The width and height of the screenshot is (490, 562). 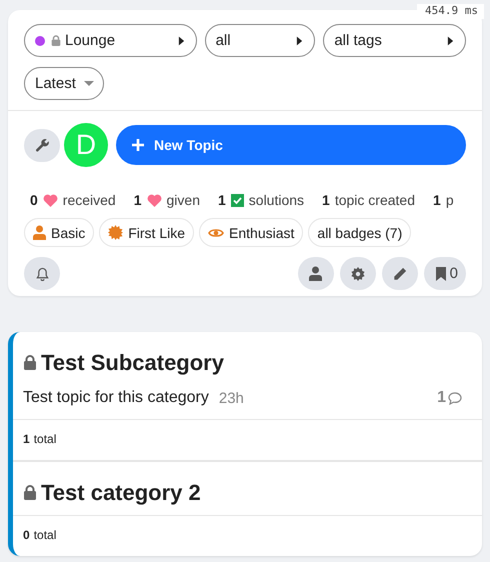 I want to click on settings-button, so click(x=358, y=273).